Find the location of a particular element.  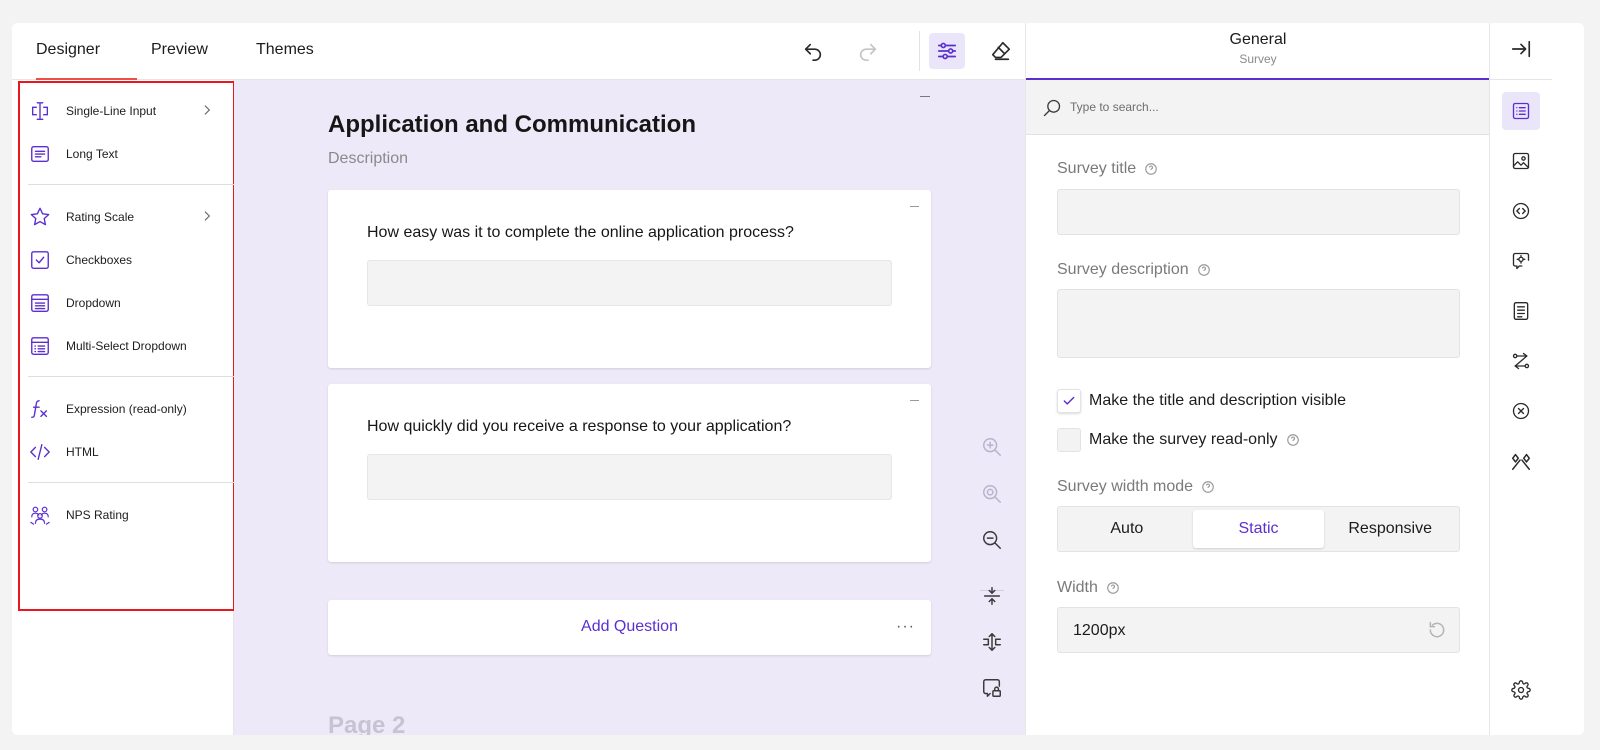

title-visible-checkbox is located at coordinates (1069, 401).